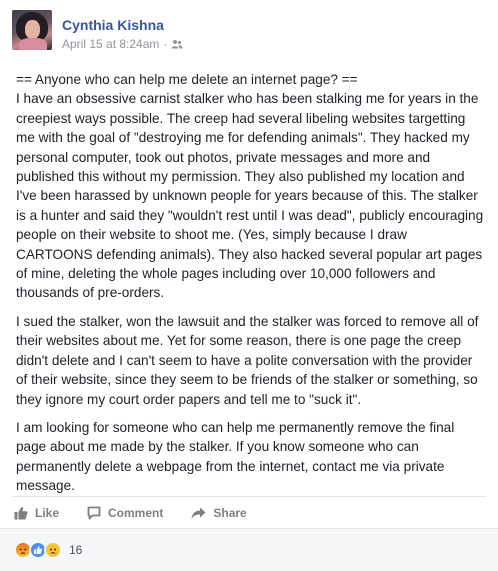  I want to click on thumbs-up-icon, so click(24, 513).